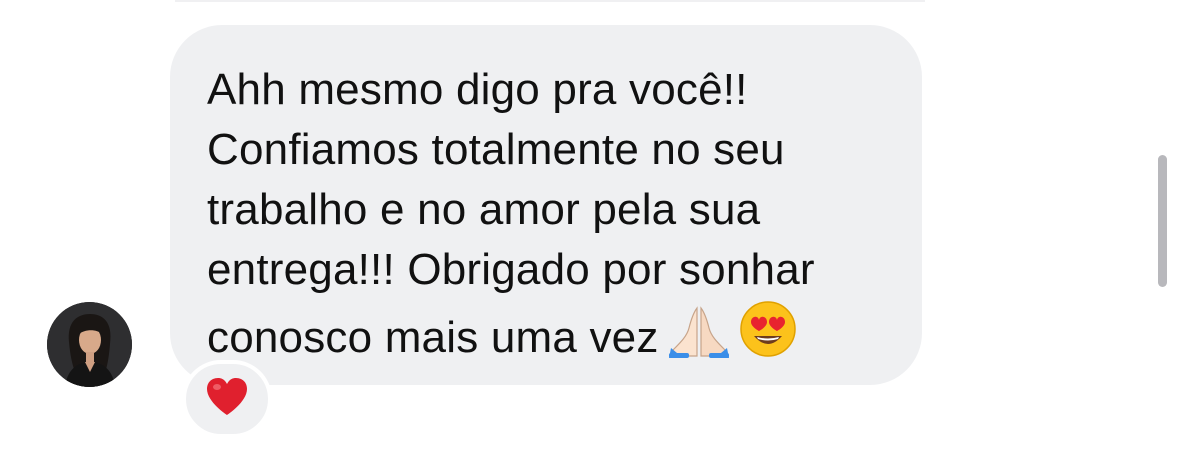 This screenshot has width=1179, height=470. I want to click on message-line: Ahh mesmo digo pra você!!, so click(477, 89).